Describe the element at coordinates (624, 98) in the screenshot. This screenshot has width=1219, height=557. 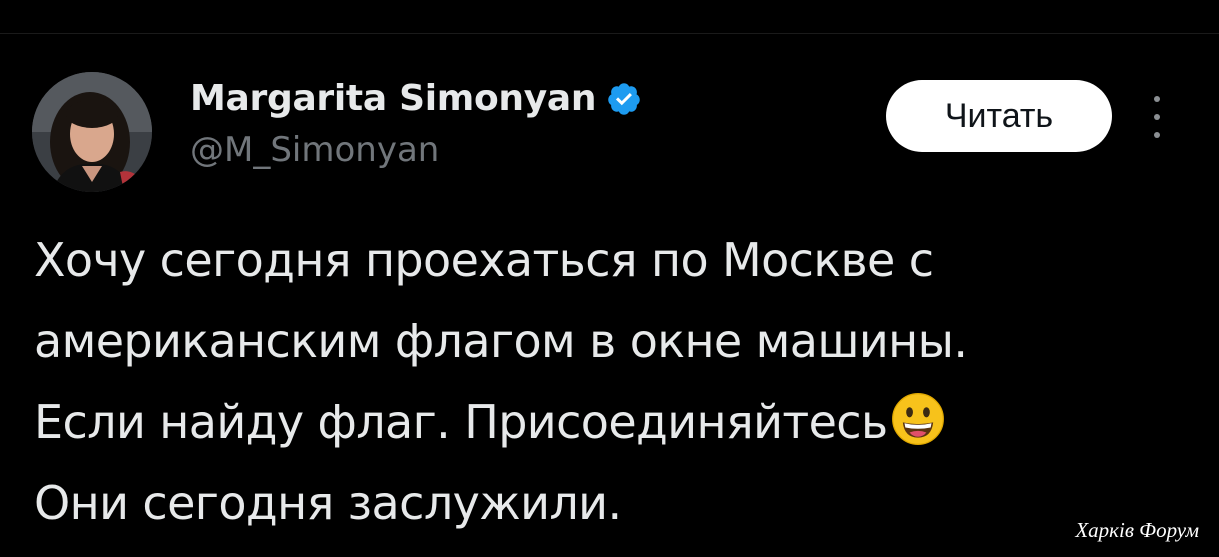
I see `verified-badge-icon` at that location.